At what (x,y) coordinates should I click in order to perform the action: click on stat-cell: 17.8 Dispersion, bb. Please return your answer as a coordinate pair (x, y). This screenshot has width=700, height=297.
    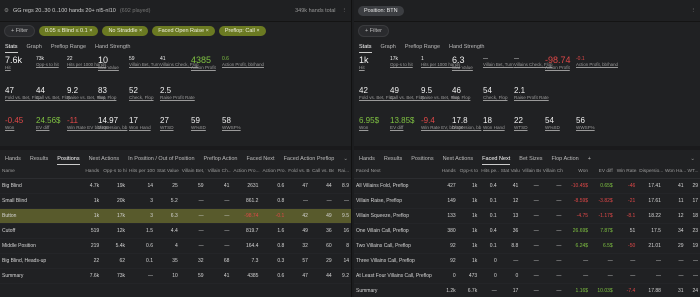
    Looking at the image, I should click on (467, 123).